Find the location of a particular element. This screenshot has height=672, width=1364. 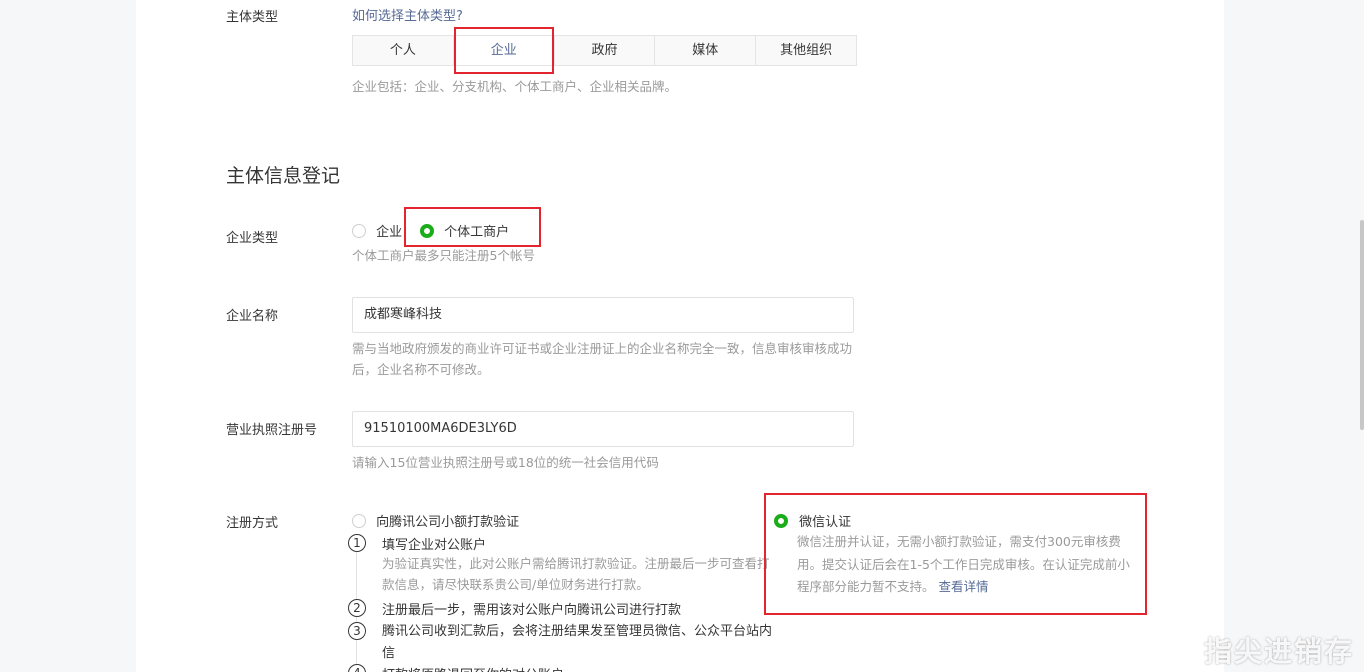

registration-radio-wechat: 微信认证 is located at coordinates (812, 520).